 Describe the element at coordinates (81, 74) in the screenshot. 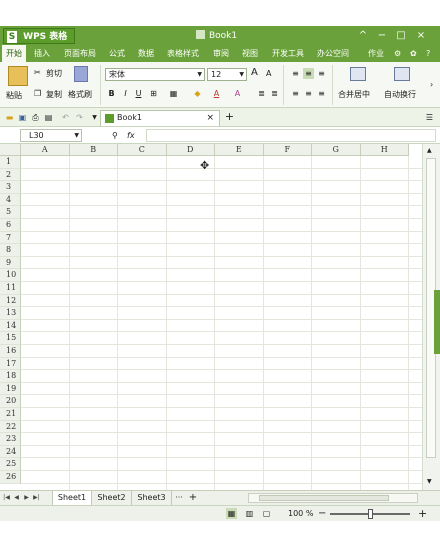

I see `format-painter-icon` at that location.